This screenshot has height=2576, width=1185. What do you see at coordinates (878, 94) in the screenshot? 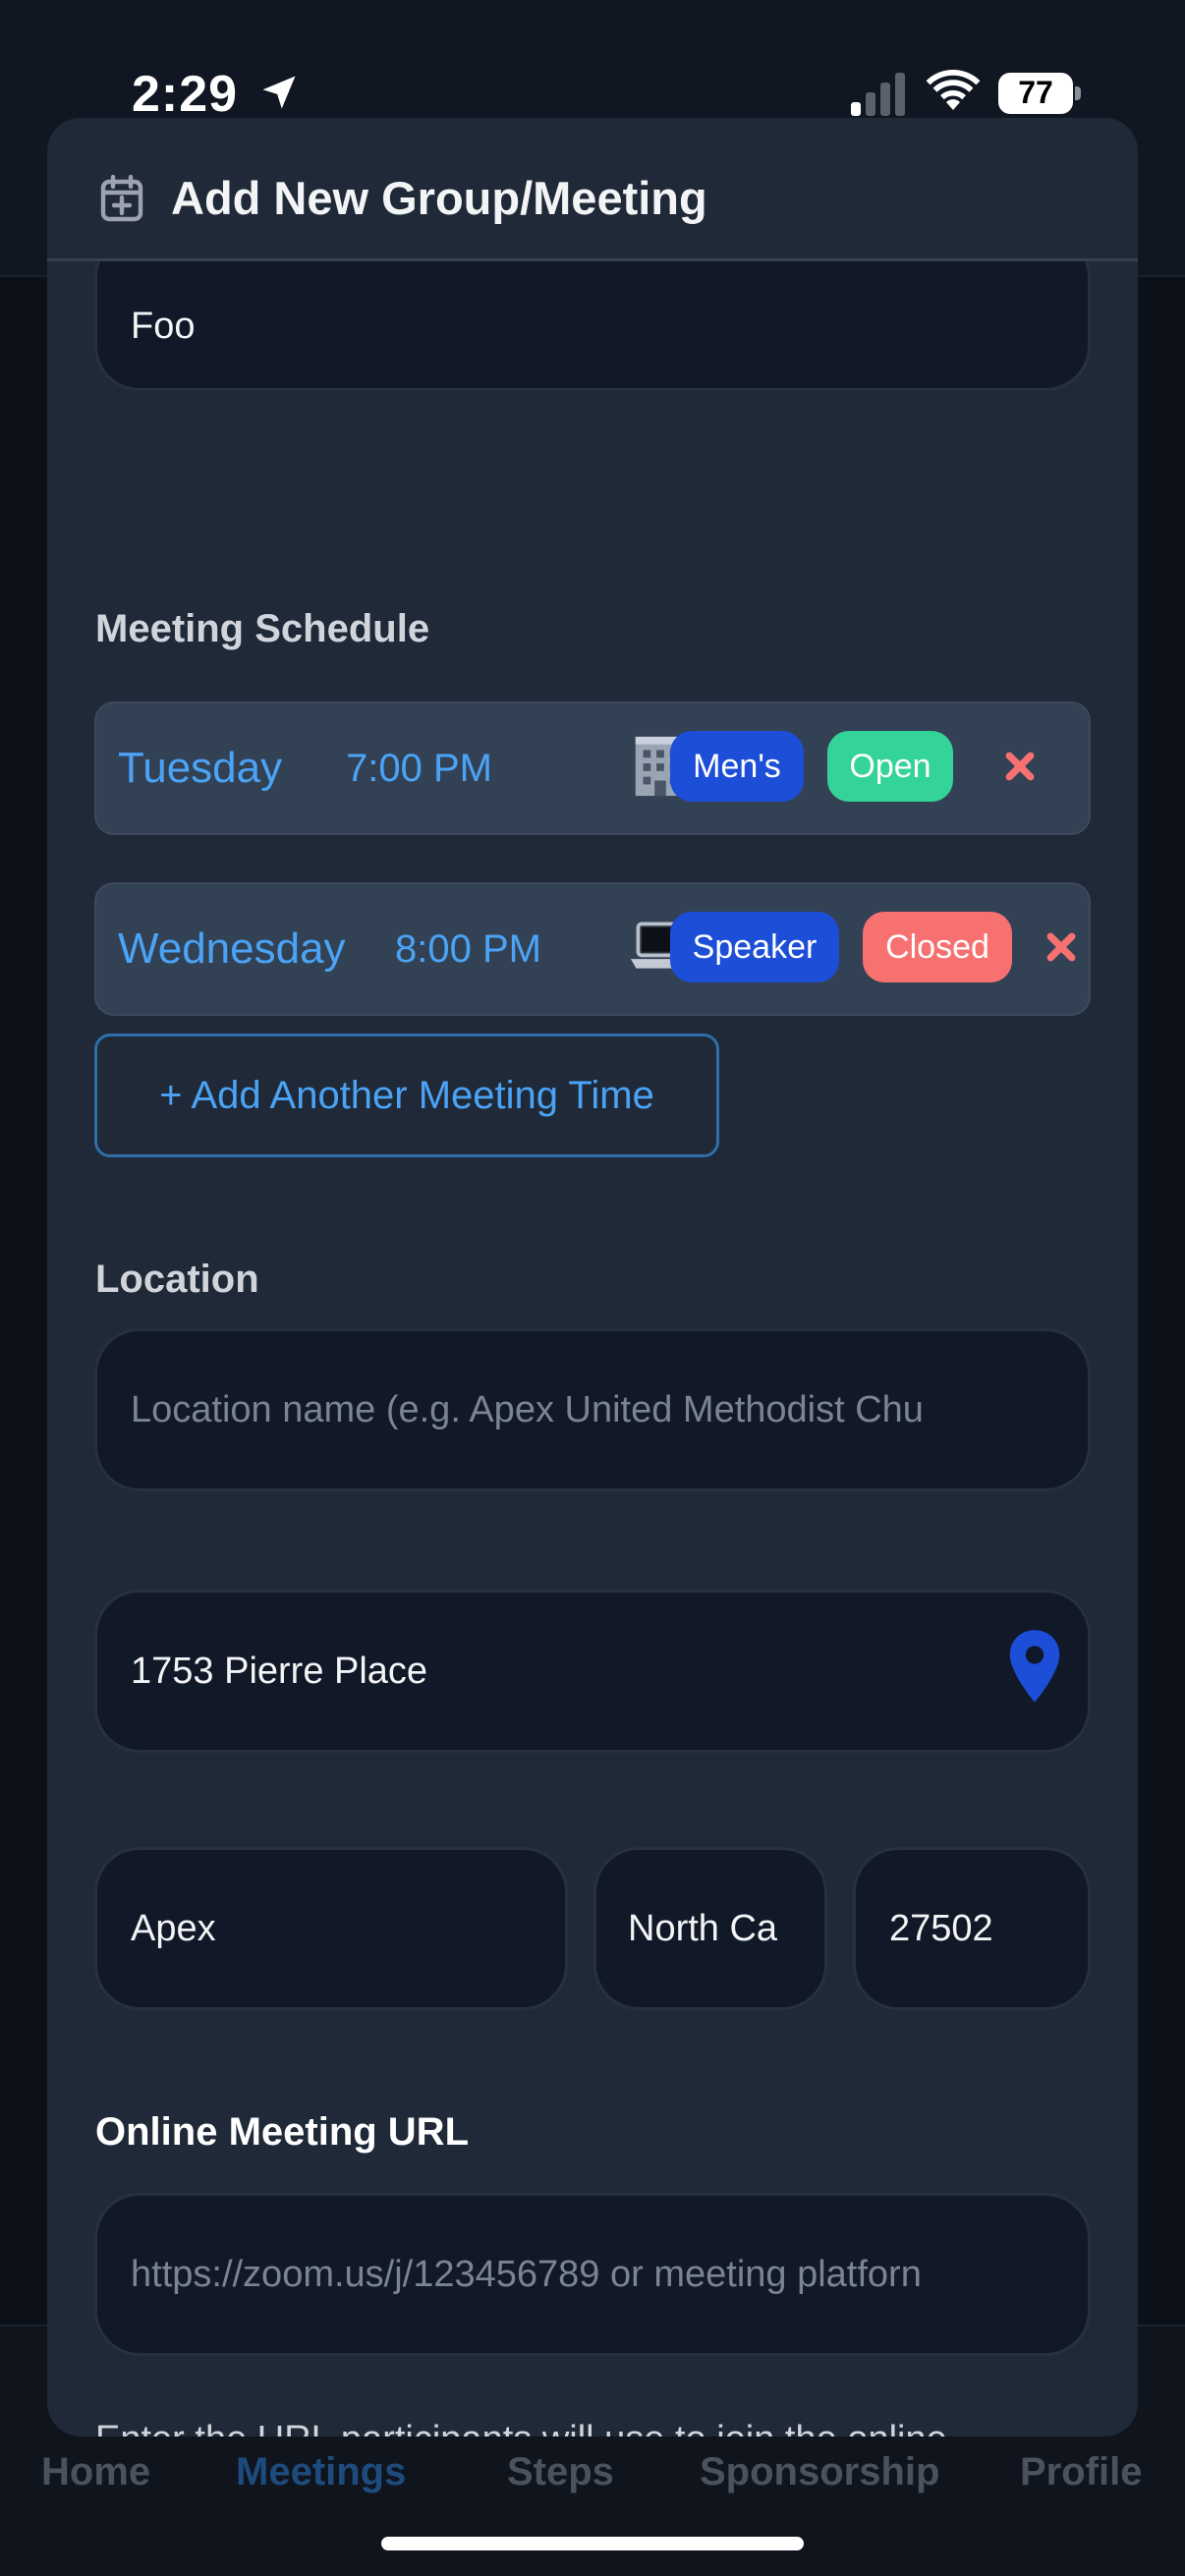
I see `cellular-signal-icon` at bounding box center [878, 94].